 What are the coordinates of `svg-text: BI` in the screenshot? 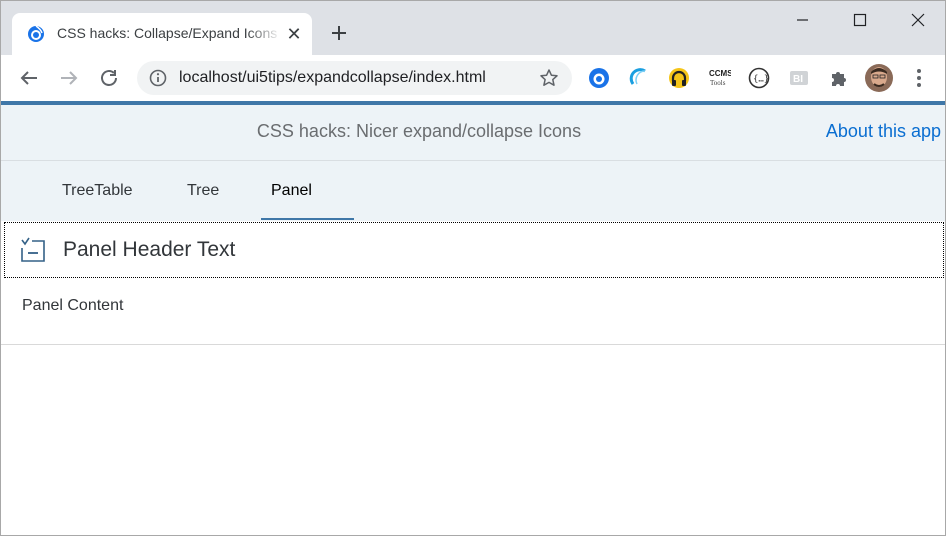 It's located at (798, 79).